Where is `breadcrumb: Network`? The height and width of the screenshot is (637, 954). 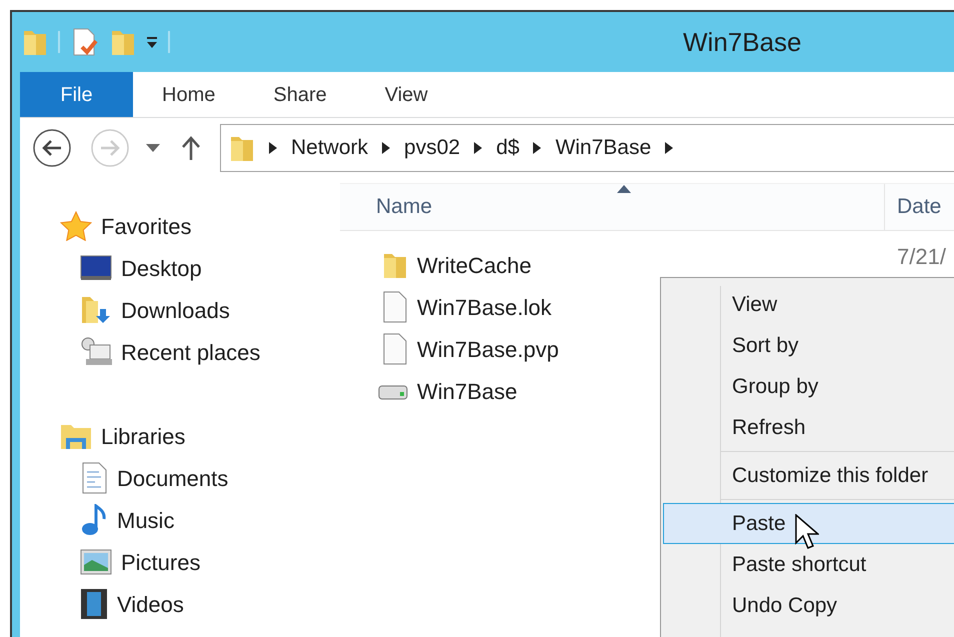 breadcrumb: Network is located at coordinates (329, 148).